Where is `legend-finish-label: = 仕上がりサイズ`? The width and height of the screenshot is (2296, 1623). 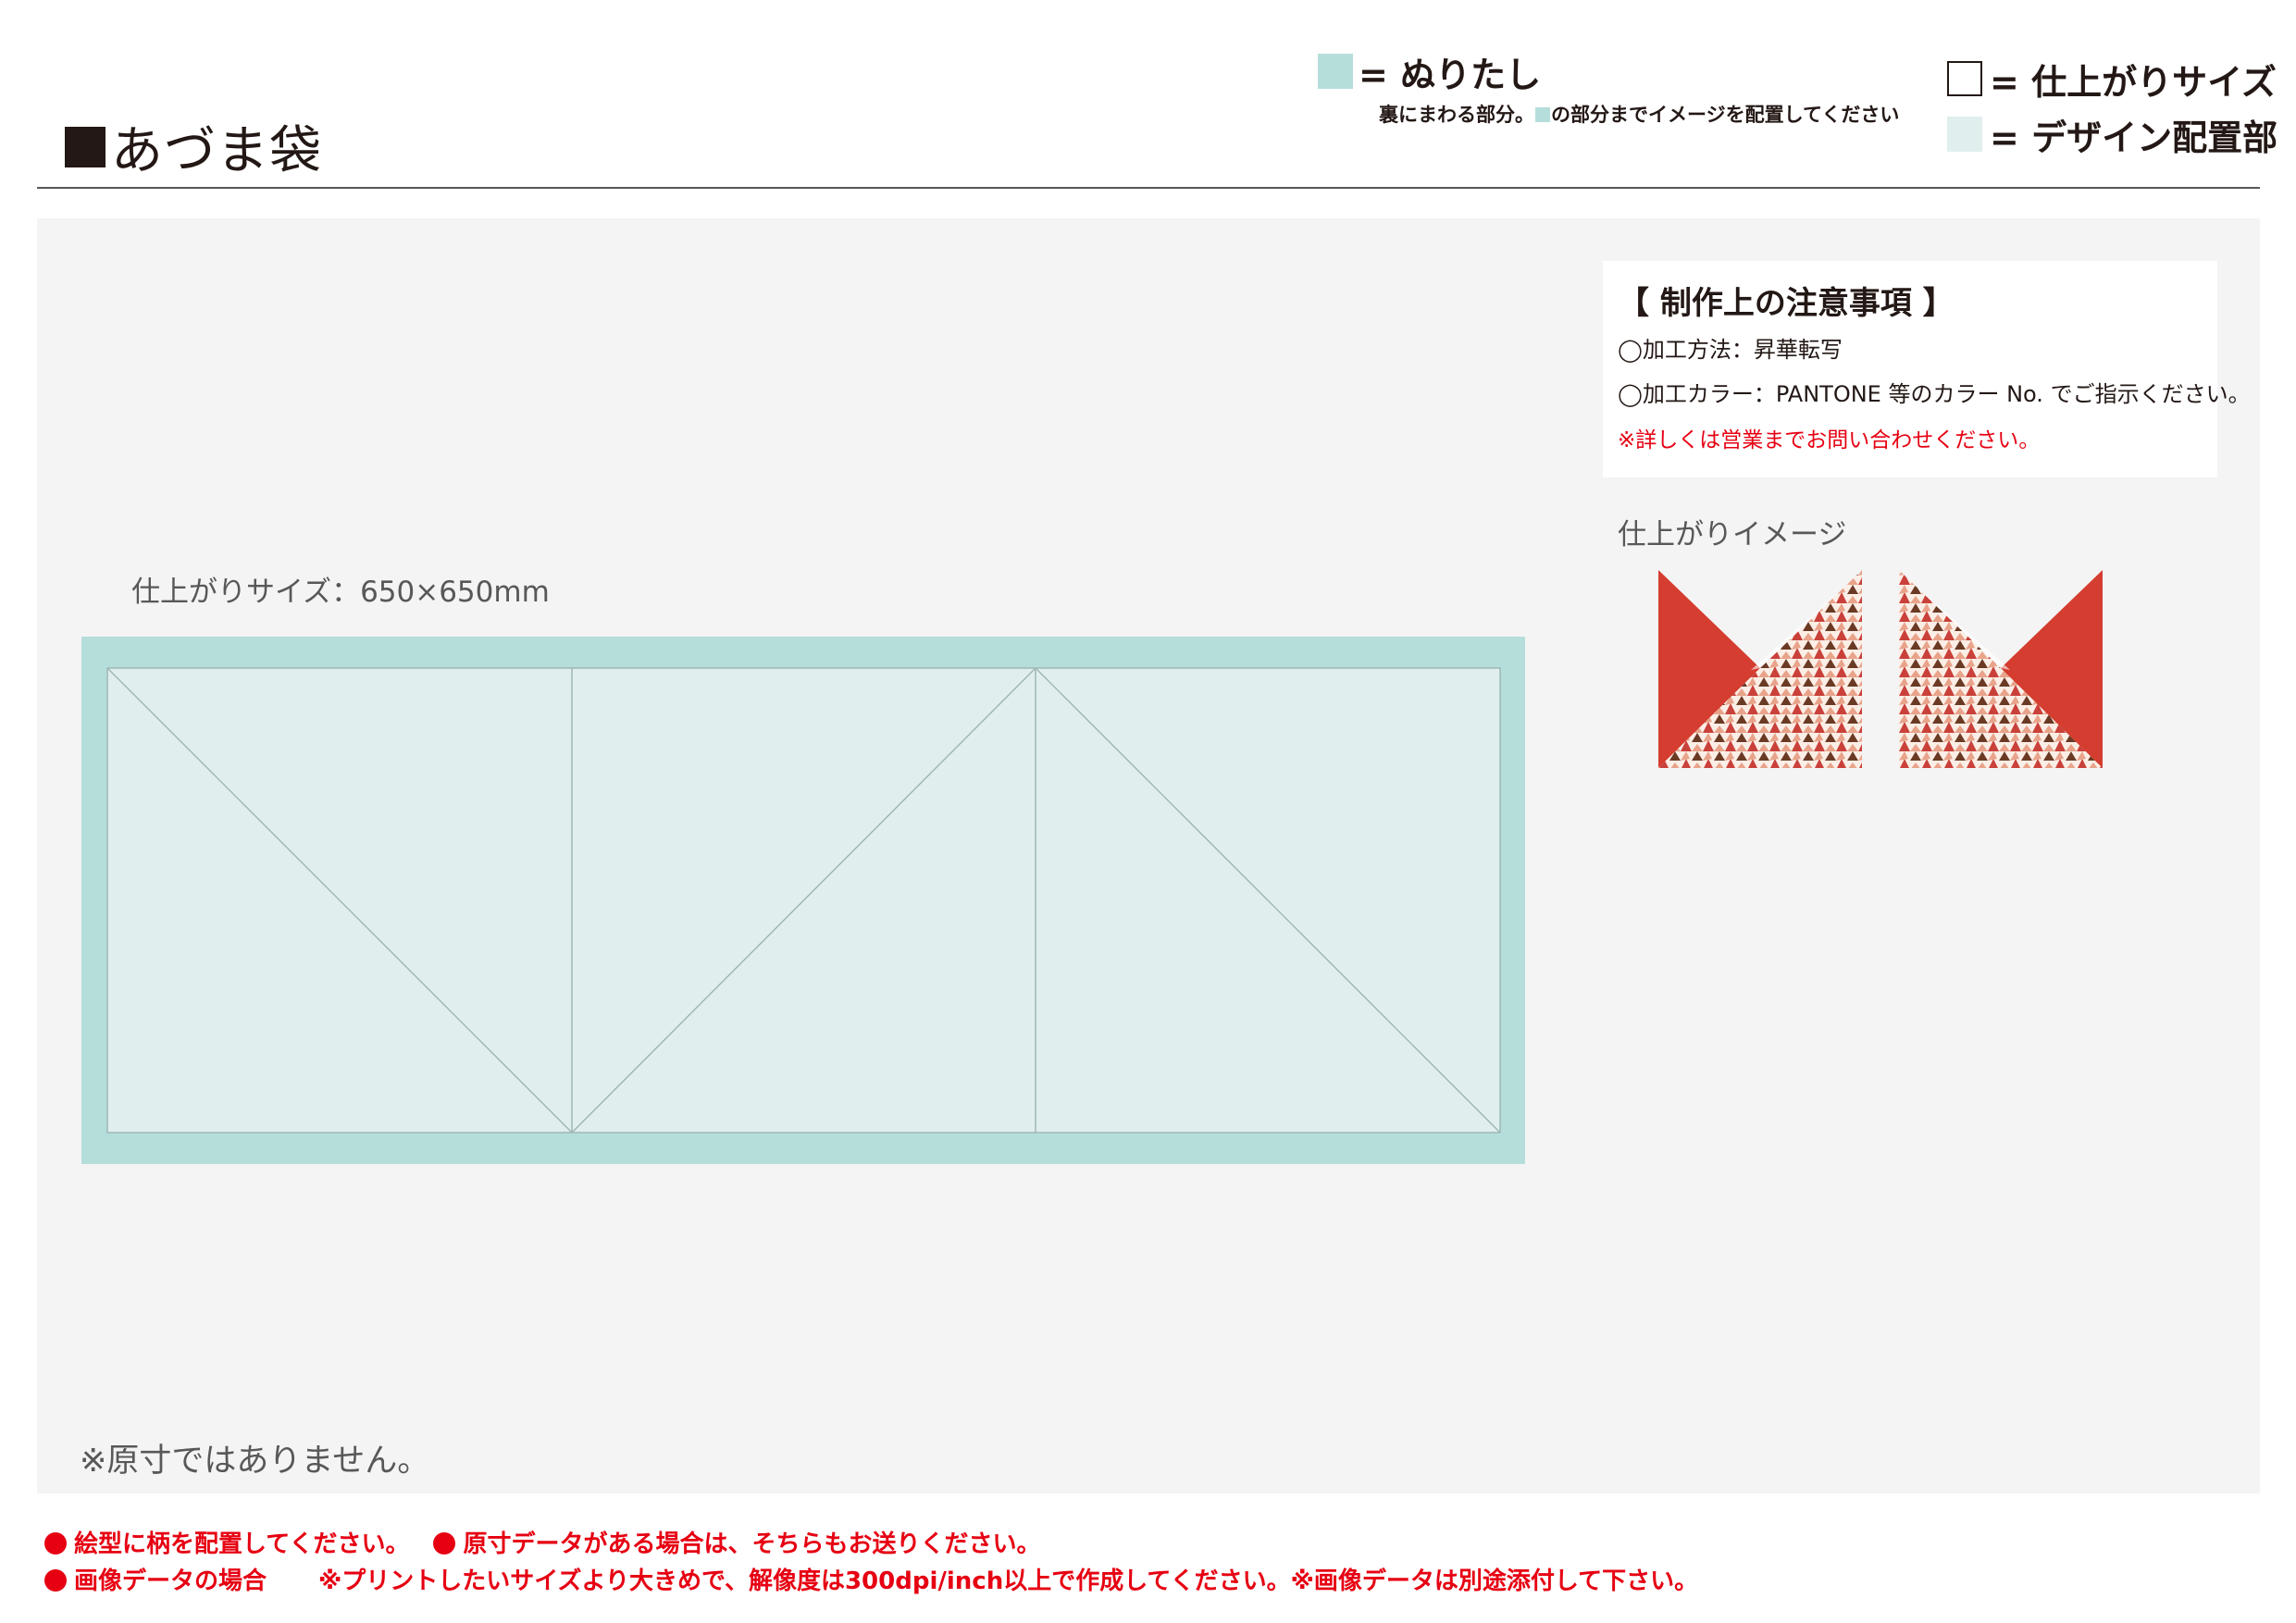
legend-finish-label: = 仕上がりサイズ is located at coordinates (2134, 82).